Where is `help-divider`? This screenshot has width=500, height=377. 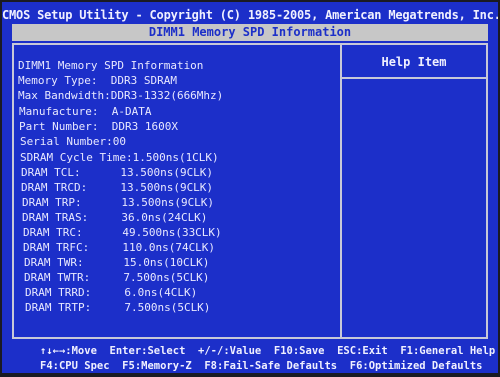
help-divider is located at coordinates (414, 78).